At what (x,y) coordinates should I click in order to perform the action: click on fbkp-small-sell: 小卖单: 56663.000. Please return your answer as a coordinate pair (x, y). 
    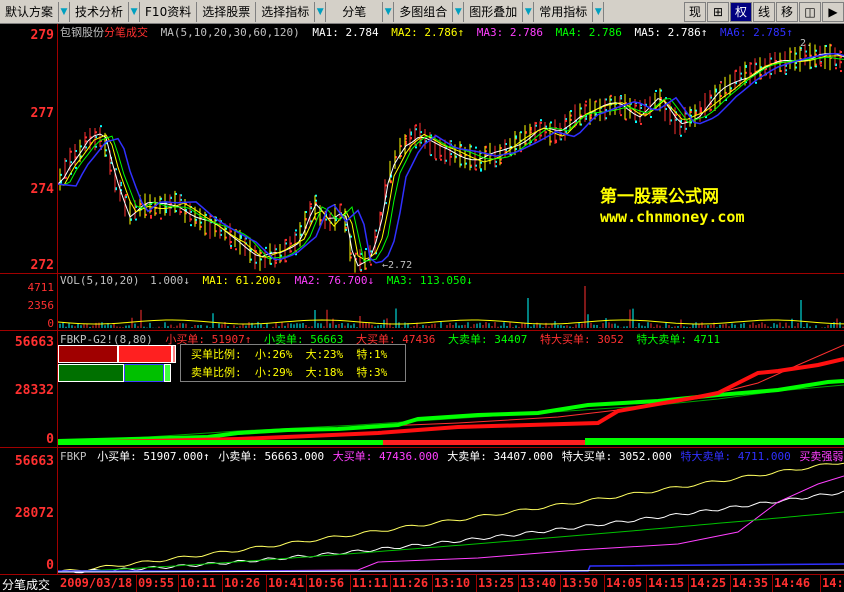
    Looking at the image, I should click on (271, 456).